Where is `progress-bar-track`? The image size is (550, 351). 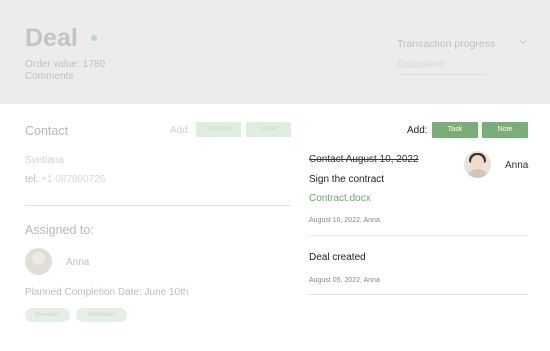 progress-bar-track is located at coordinates (506, 74).